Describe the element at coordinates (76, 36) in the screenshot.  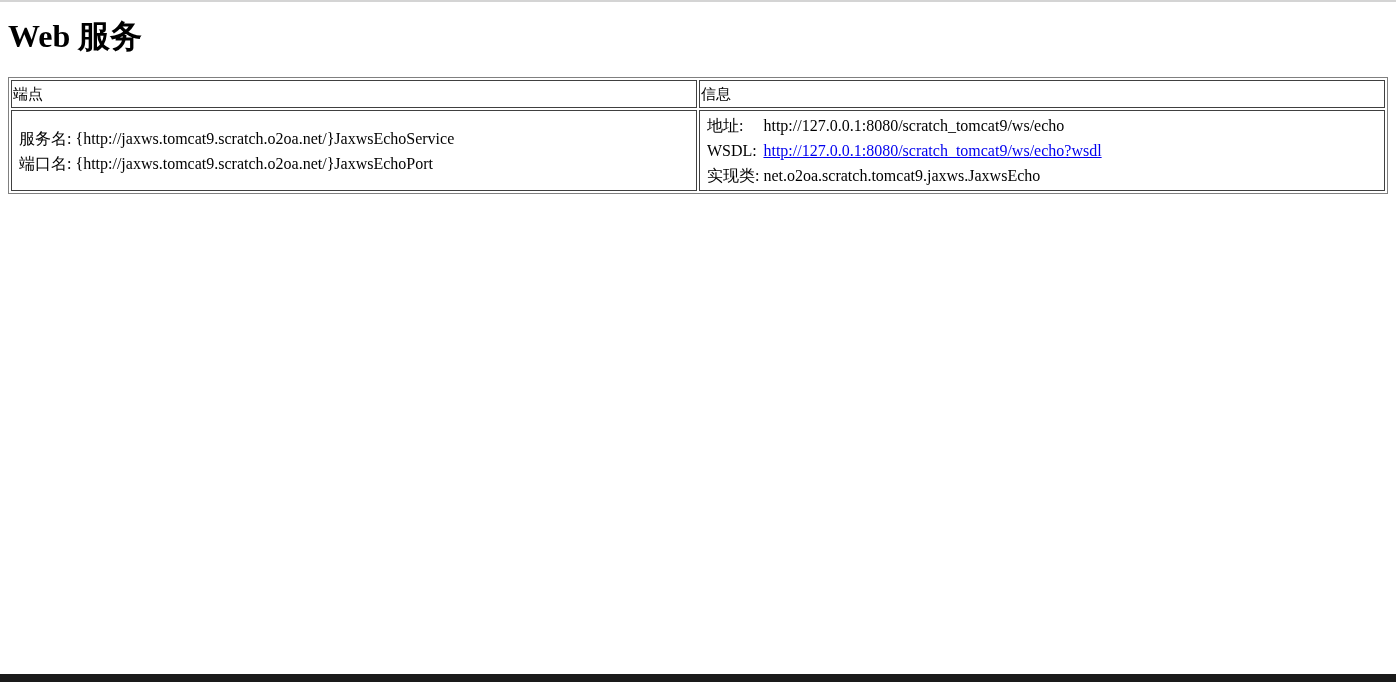
I see `page-title: Web 服务` at that location.